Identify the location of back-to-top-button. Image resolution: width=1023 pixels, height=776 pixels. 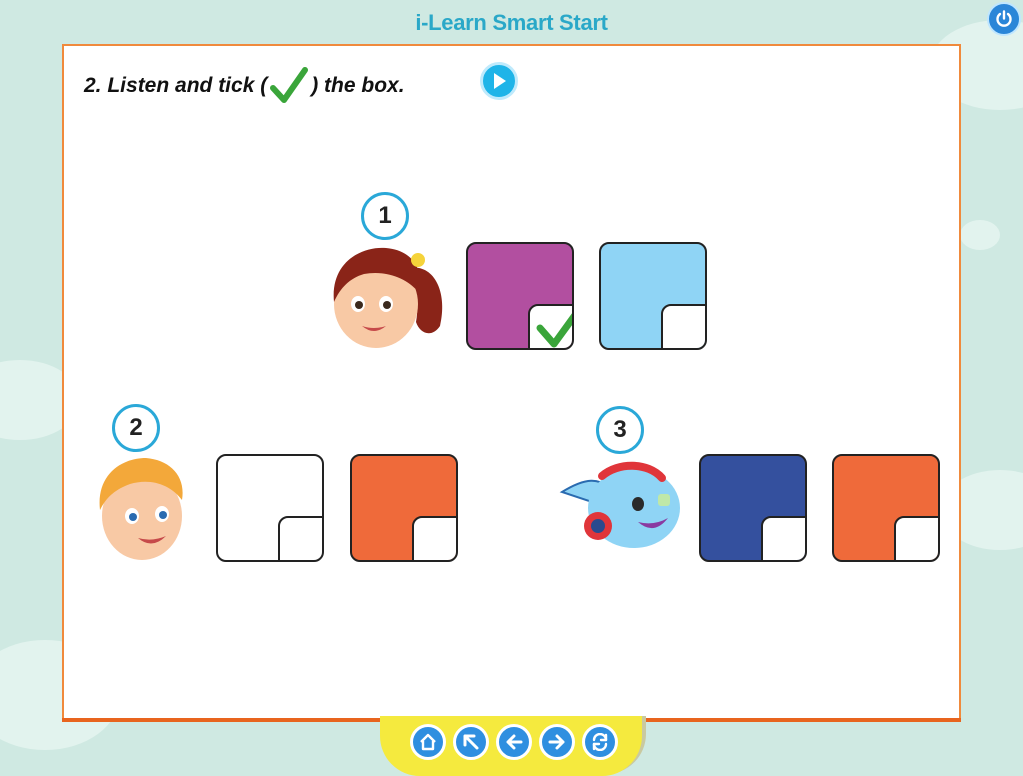
(471, 742).